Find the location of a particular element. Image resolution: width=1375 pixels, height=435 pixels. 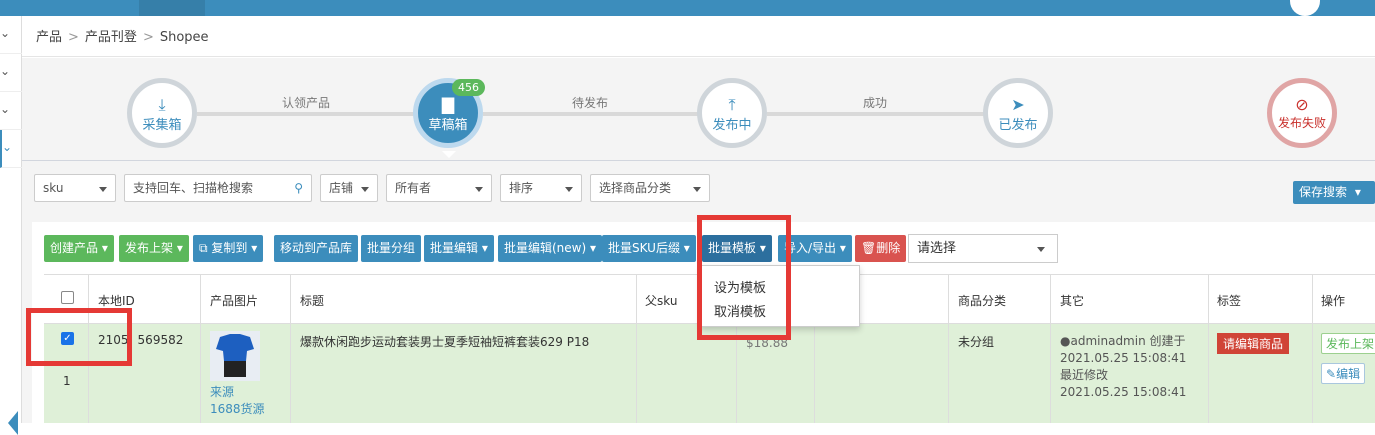

owner-select-value: 所有者 is located at coordinates (413, 188).